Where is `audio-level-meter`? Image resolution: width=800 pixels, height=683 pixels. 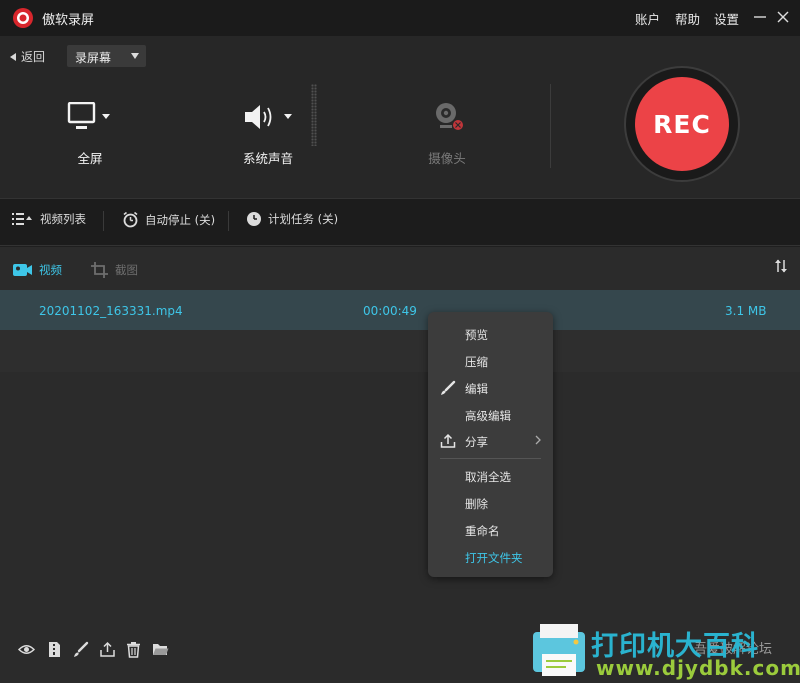 audio-level-meter is located at coordinates (314, 115).